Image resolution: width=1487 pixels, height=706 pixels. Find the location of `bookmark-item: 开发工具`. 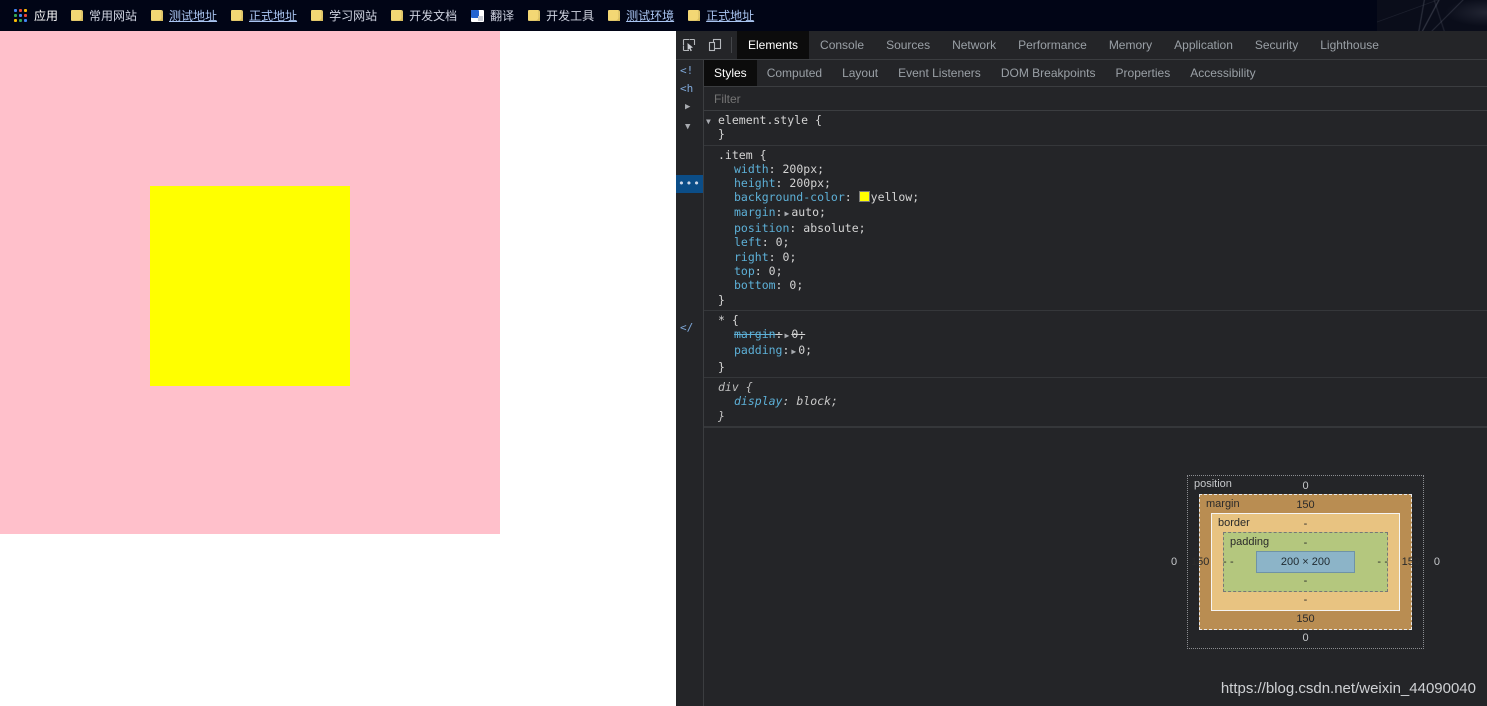

bookmark-item: 开发工具 is located at coordinates (562, 16).